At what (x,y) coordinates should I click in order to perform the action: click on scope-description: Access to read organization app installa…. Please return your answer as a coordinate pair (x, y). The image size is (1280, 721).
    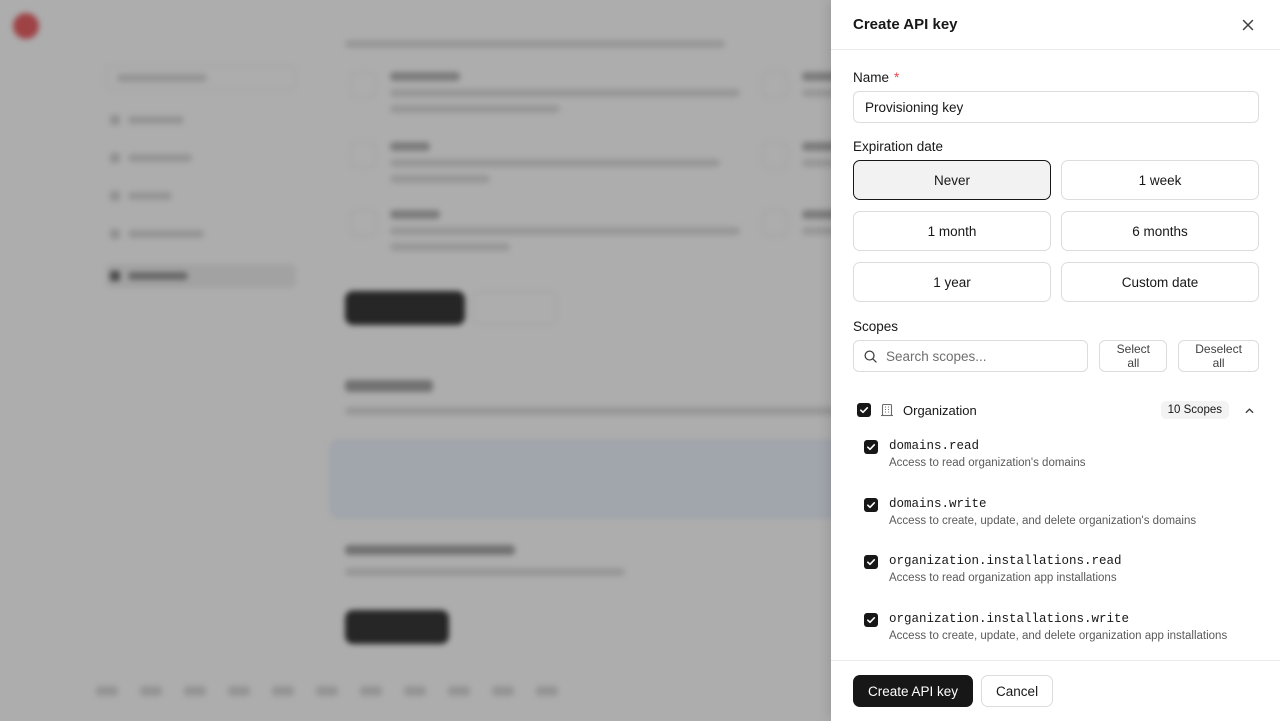
    Looking at the image, I should click on (1003, 578).